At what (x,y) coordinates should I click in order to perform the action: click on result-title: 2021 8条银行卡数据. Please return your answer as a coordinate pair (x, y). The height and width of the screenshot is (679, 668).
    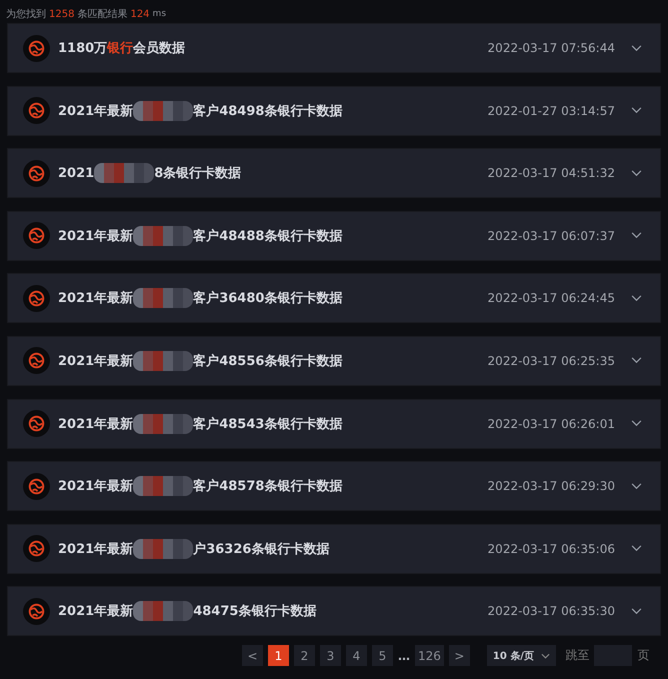
    Looking at the image, I should click on (273, 173).